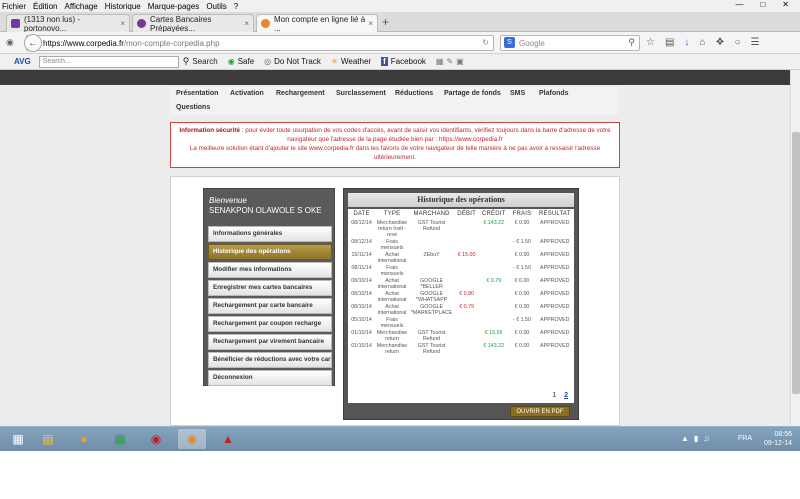 The image size is (800, 499). I want to click on tab-cartes: Cartes Bancaires Prépayées... ×, so click(193, 23).